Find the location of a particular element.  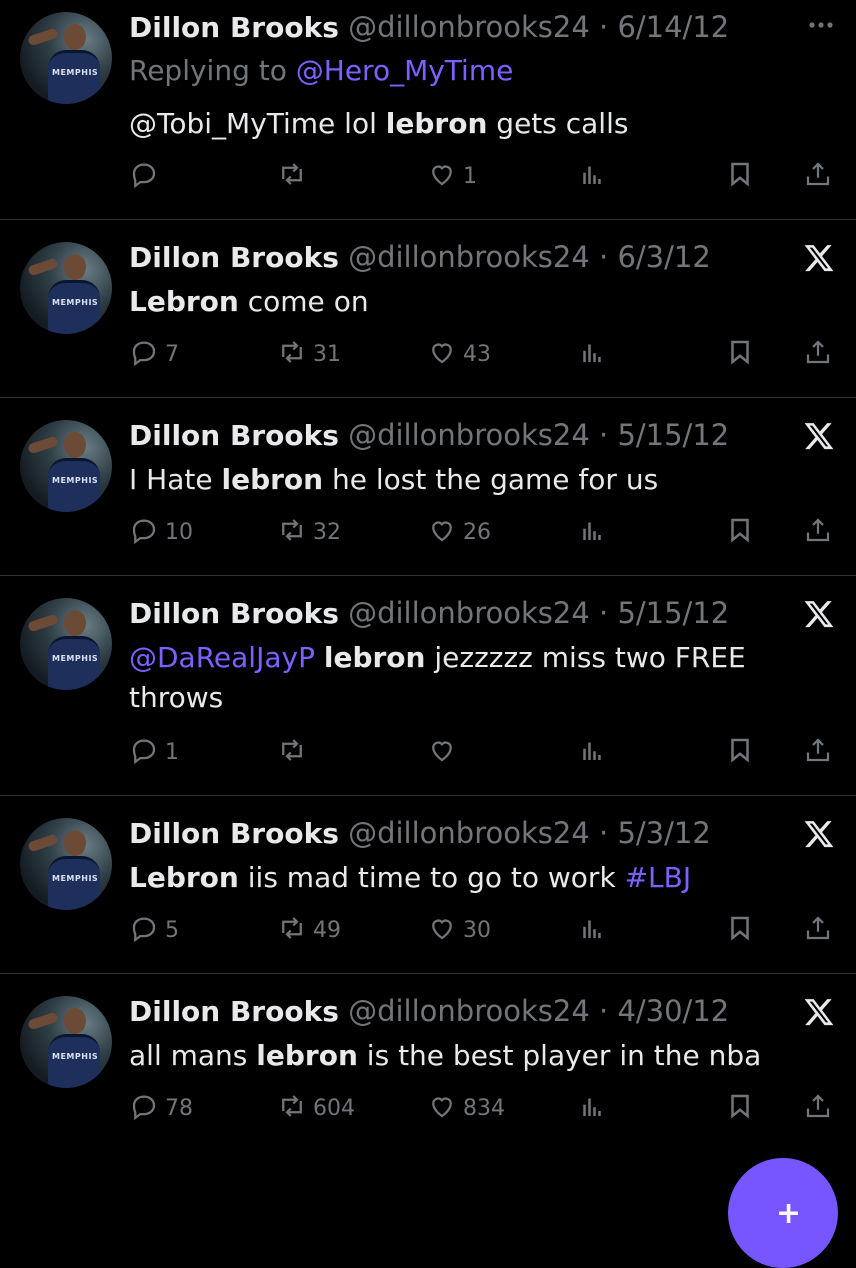

tweet-date: 4/30/12 is located at coordinates (673, 1011).